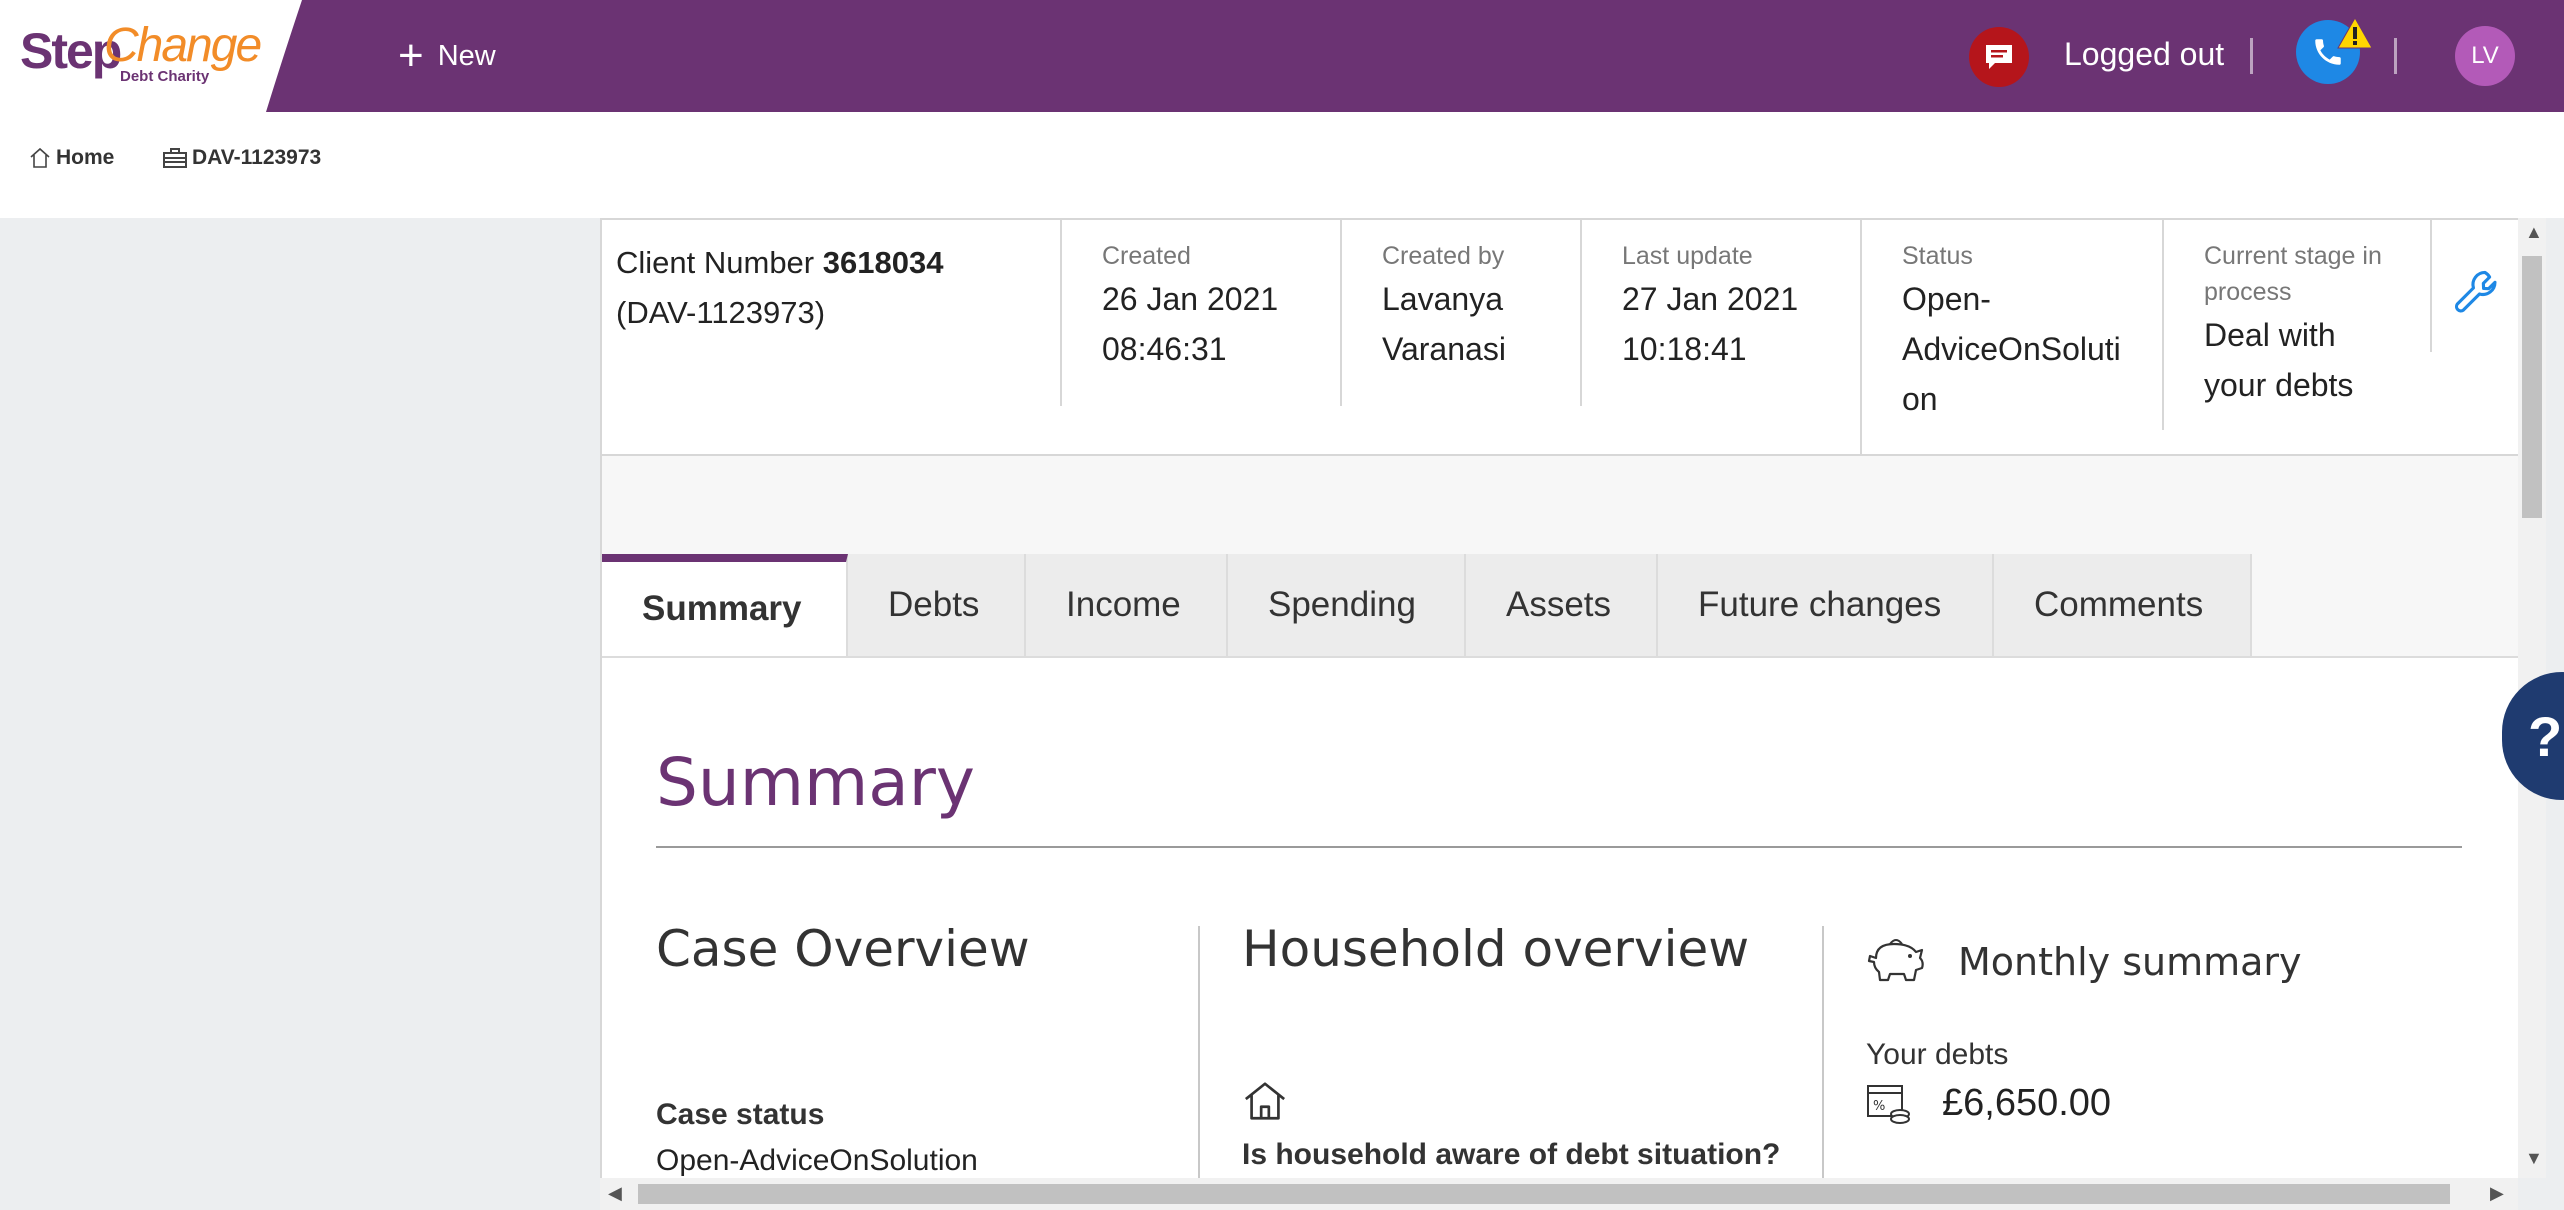 The width and height of the screenshot is (2564, 1210). Describe the element at coordinates (175, 158) in the screenshot. I see `briefcase-icon` at that location.